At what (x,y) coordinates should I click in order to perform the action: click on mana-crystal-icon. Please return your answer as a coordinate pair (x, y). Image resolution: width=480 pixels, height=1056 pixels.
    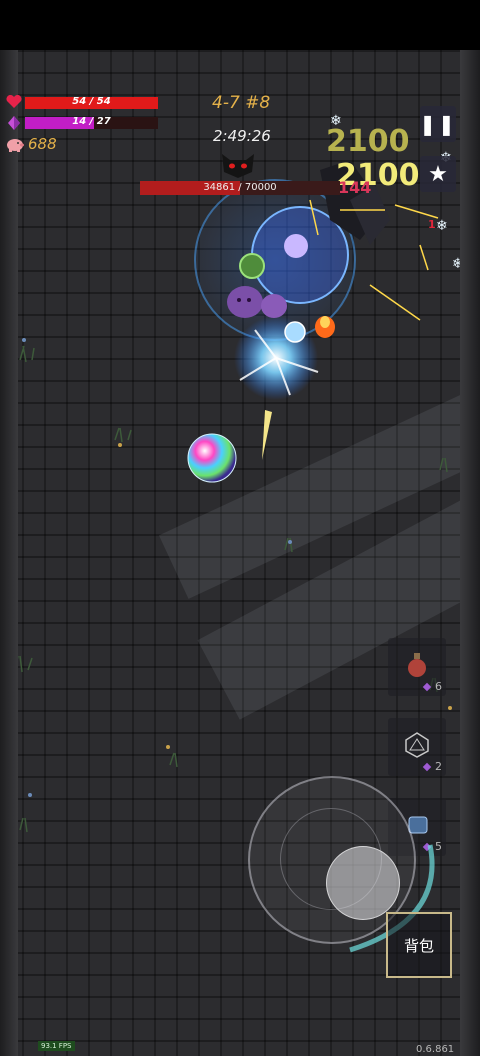
    Looking at the image, I should click on (14, 123).